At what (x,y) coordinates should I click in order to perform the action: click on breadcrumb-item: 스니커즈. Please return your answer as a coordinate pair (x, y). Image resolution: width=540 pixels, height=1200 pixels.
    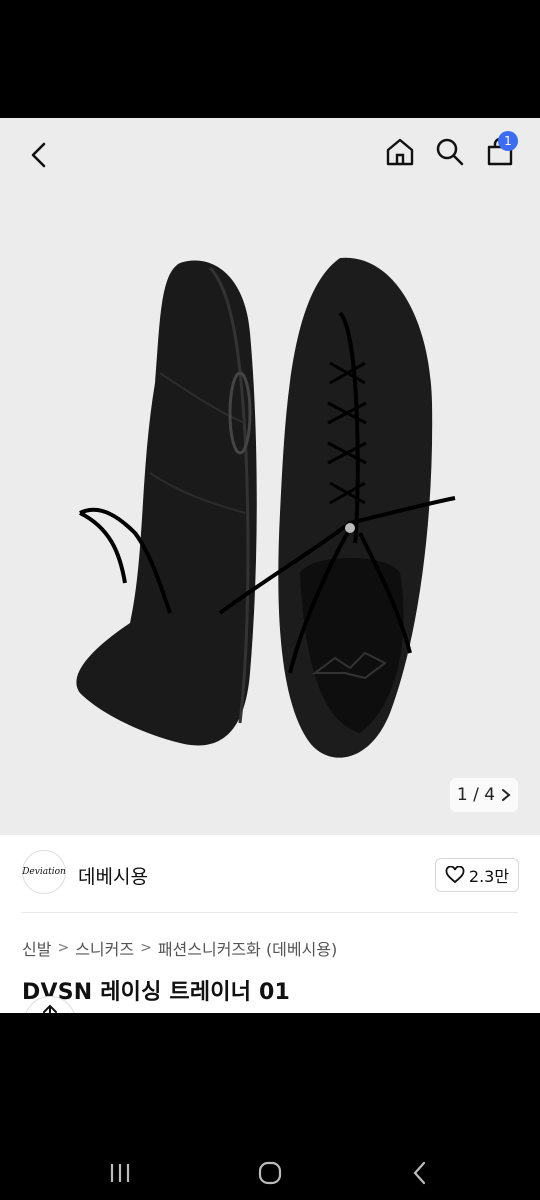
    Looking at the image, I should click on (104, 948).